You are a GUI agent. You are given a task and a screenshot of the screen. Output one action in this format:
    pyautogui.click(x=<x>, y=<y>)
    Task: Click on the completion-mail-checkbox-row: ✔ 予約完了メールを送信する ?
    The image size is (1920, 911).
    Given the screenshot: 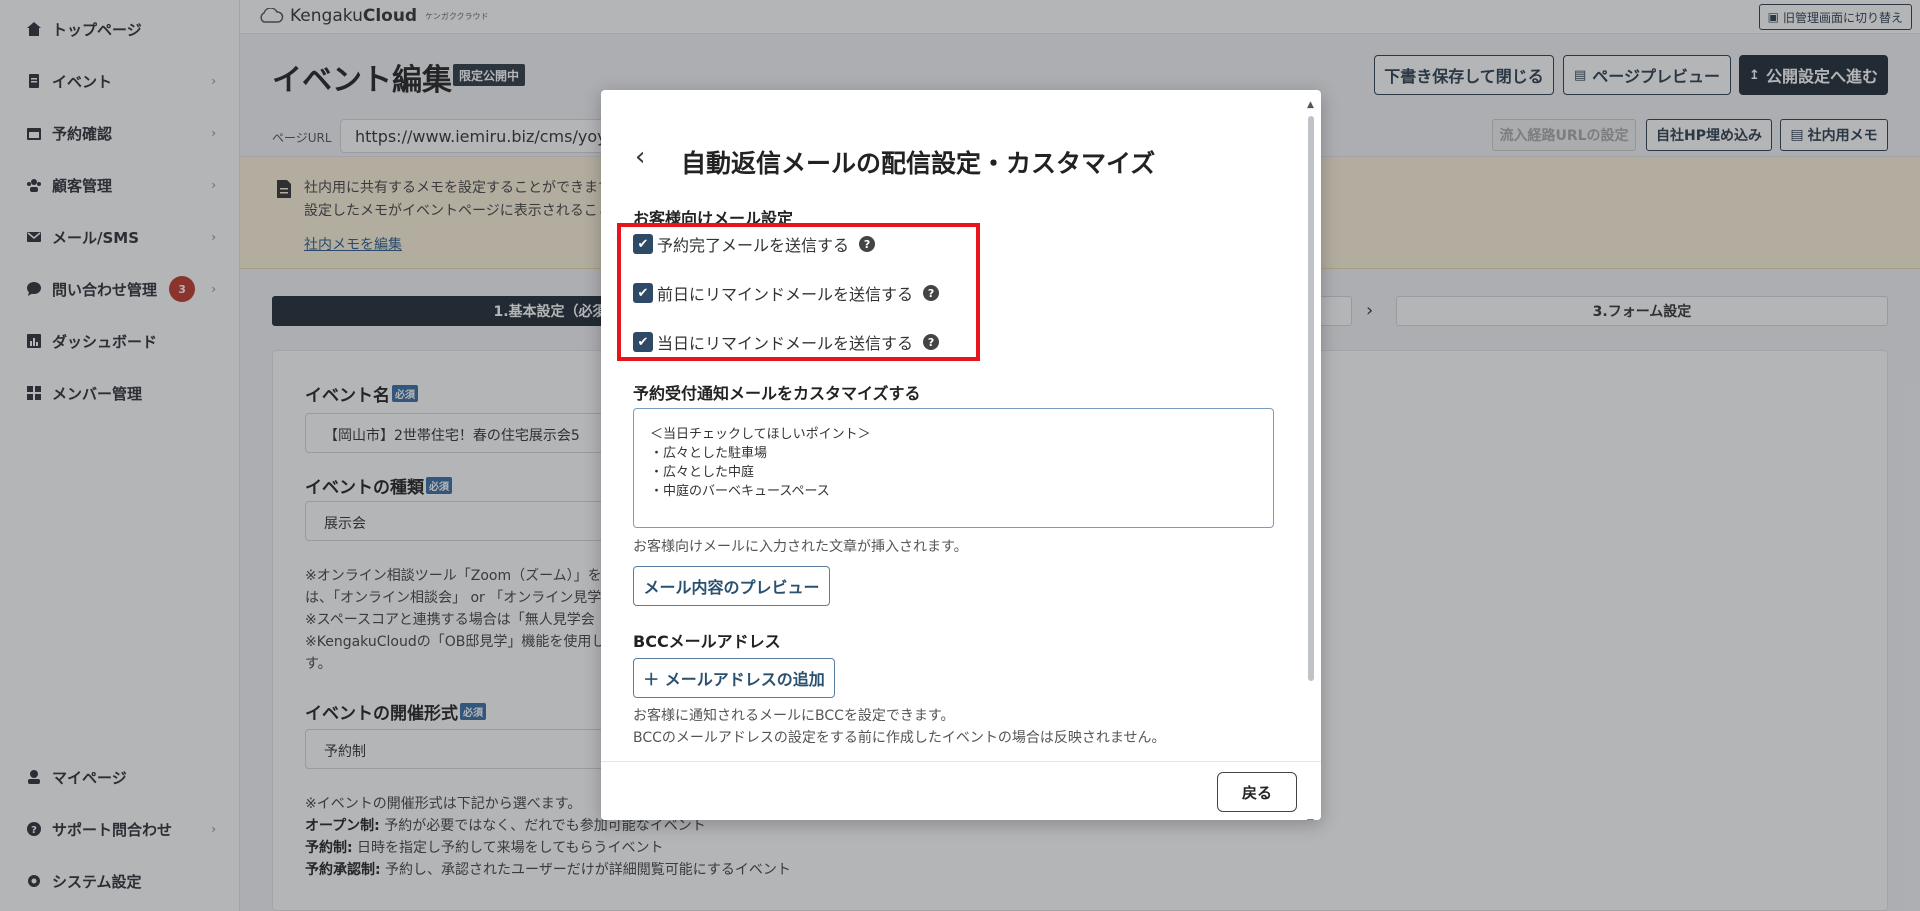 What is the action you would take?
    pyautogui.click(x=754, y=244)
    